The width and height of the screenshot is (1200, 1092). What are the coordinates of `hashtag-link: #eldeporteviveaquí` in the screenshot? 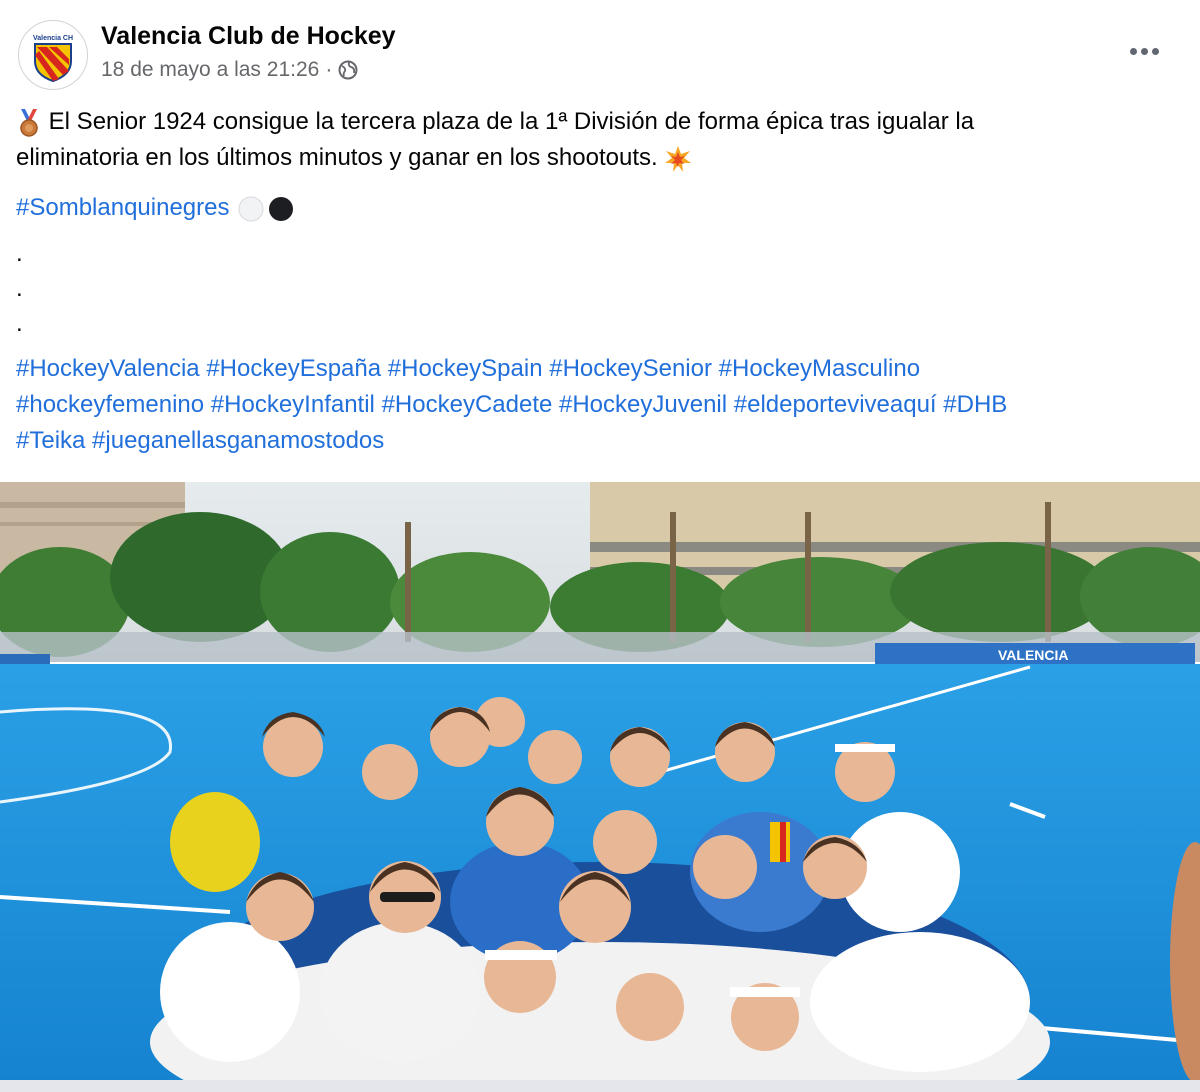 It's located at (835, 404).